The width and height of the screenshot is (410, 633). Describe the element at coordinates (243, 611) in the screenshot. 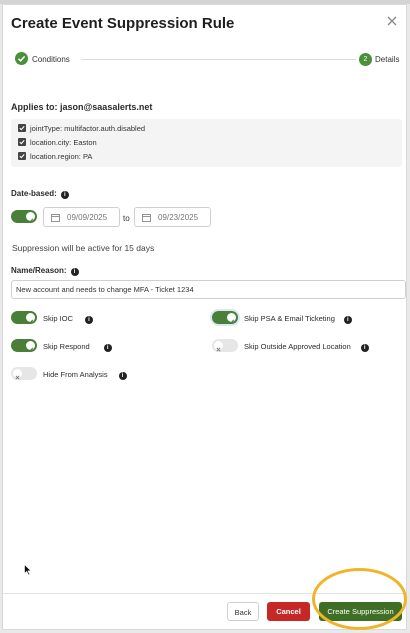

I see `back-button: Back` at that location.